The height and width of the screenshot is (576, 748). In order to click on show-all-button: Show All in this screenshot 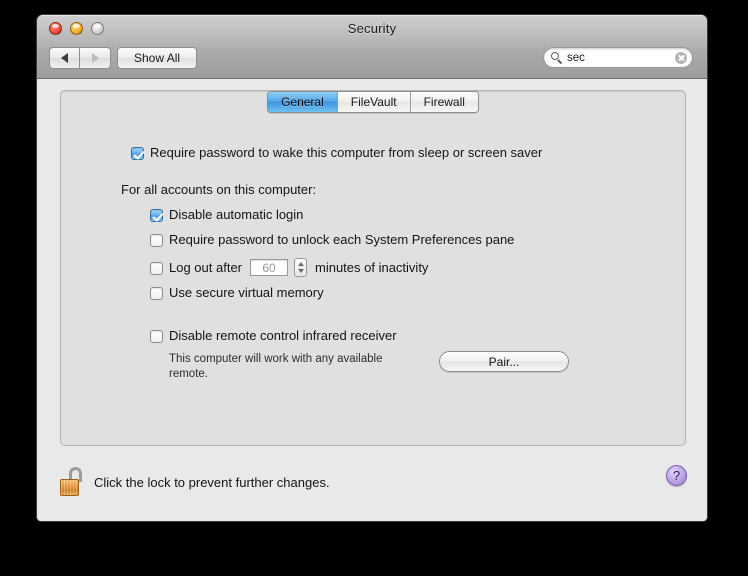, I will do `click(157, 58)`.